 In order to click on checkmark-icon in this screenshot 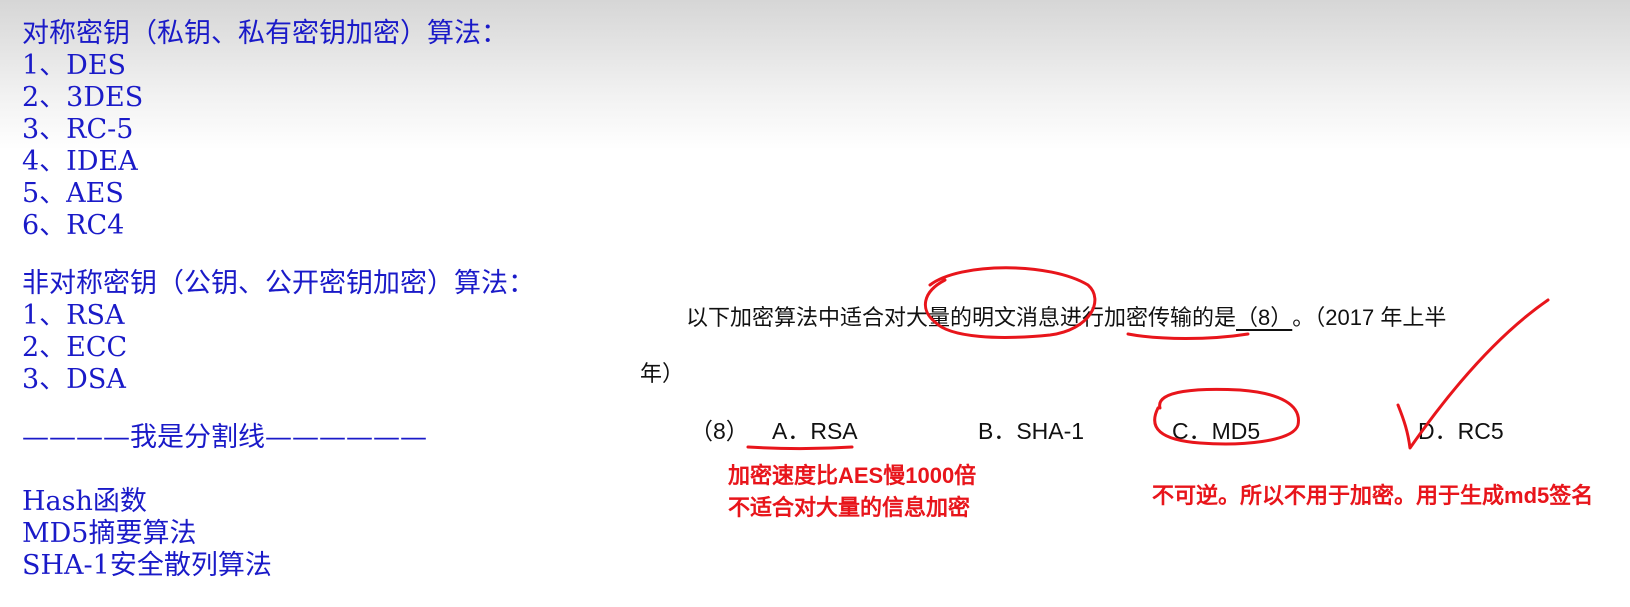, I will do `click(1473, 374)`.